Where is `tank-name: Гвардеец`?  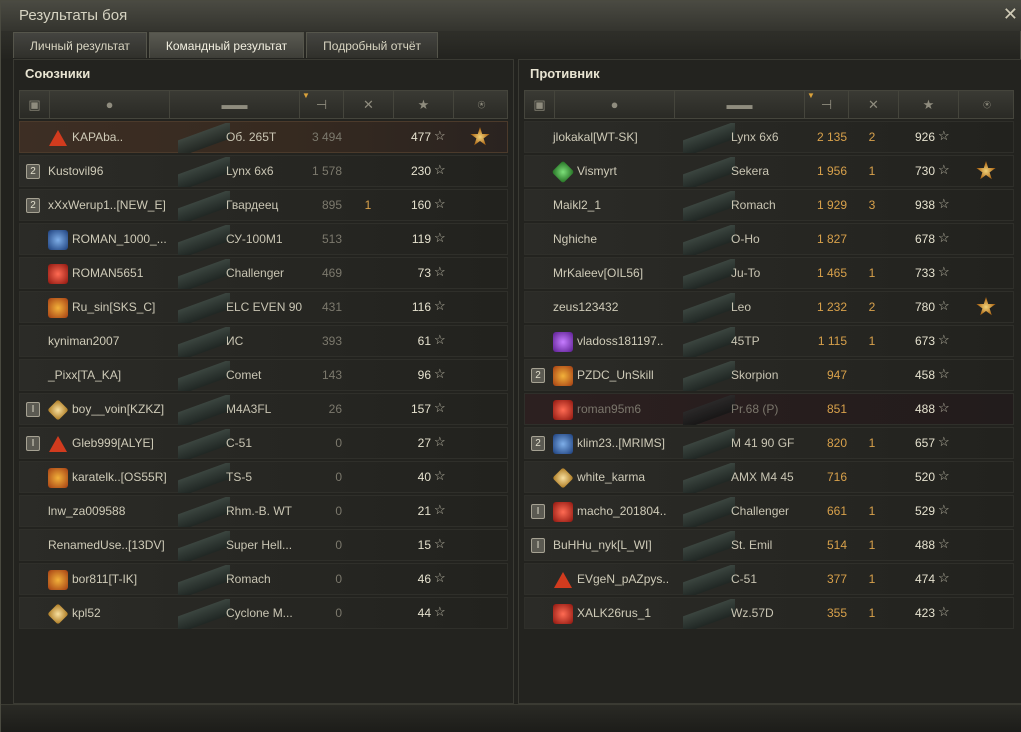 tank-name: Гвардеец is located at coordinates (252, 205).